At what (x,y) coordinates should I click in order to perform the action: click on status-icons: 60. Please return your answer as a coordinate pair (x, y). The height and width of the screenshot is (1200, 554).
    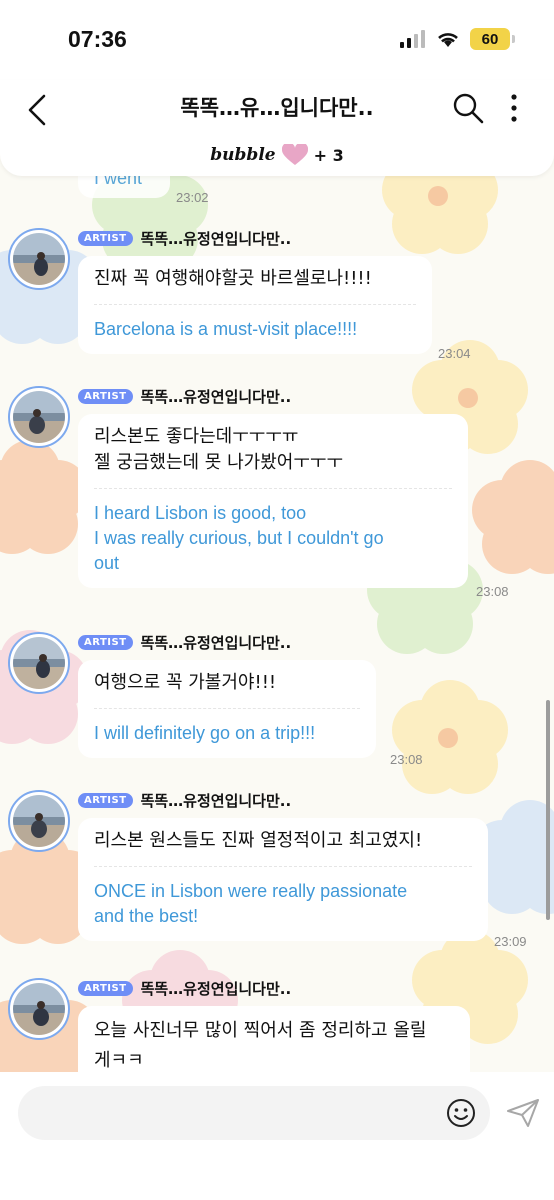
    Looking at the image, I should click on (457, 39).